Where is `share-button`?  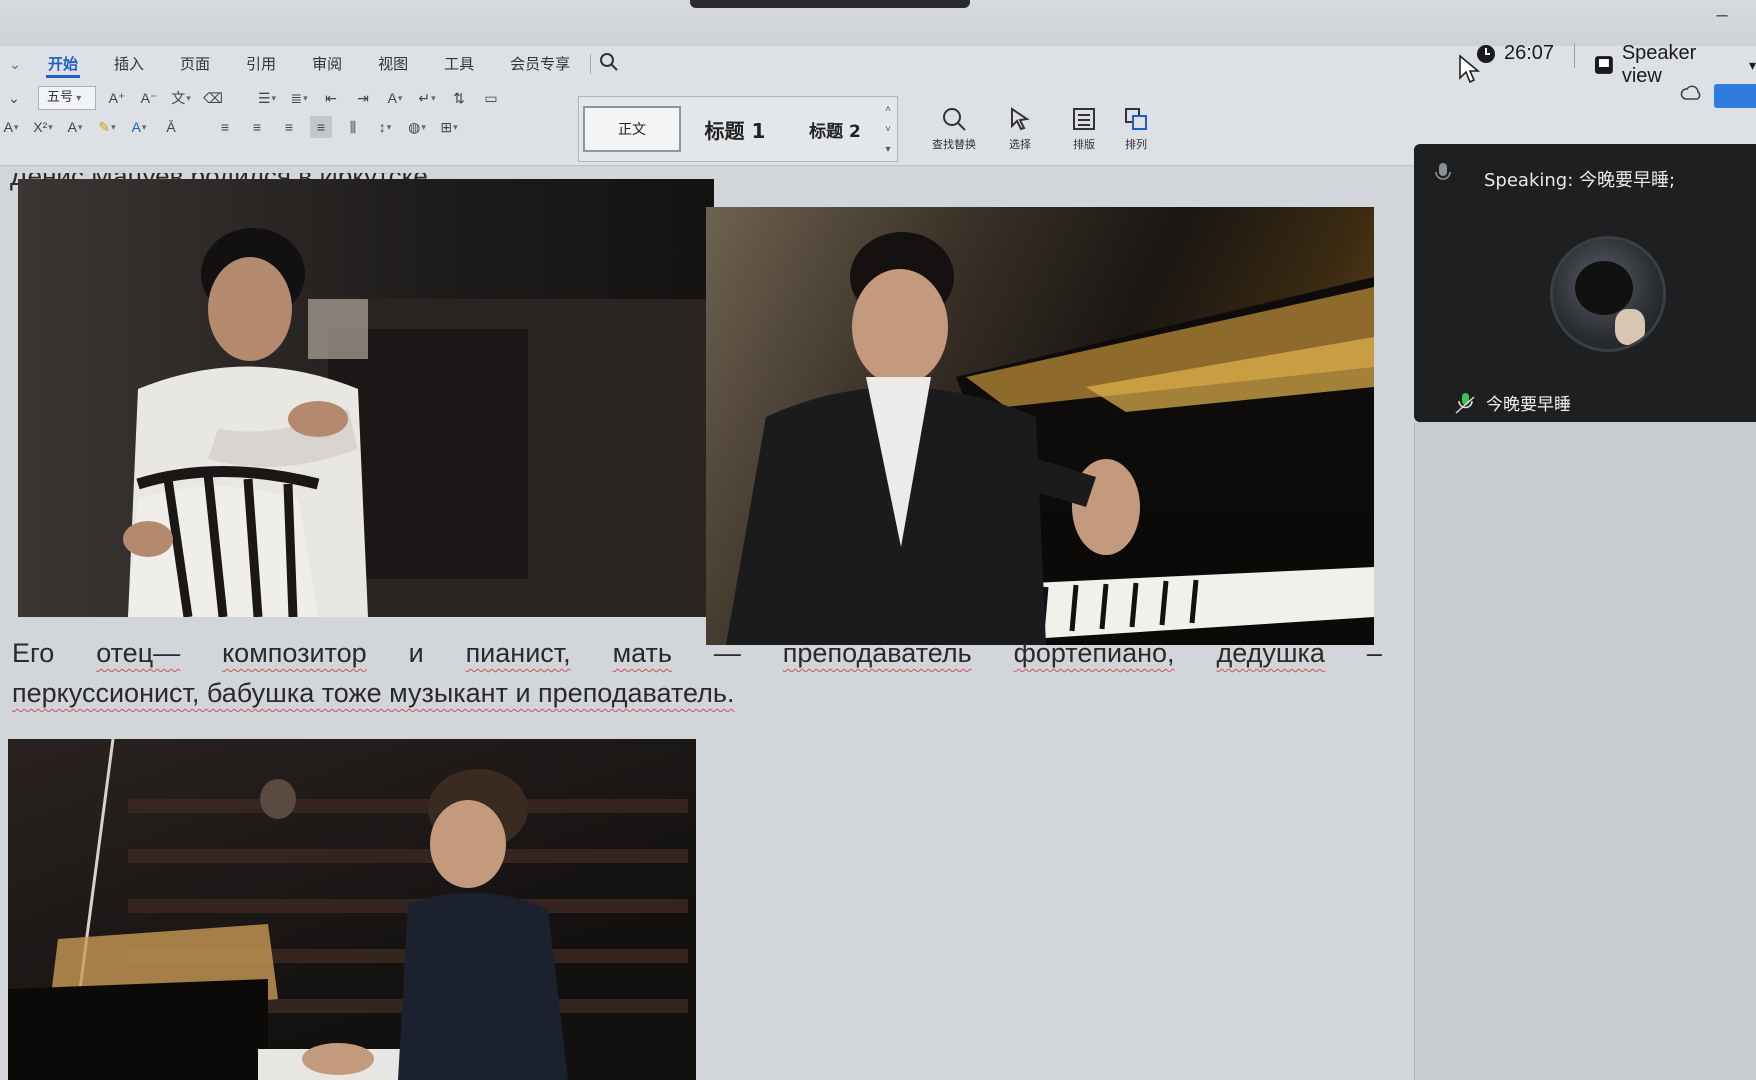 share-button is located at coordinates (1735, 96).